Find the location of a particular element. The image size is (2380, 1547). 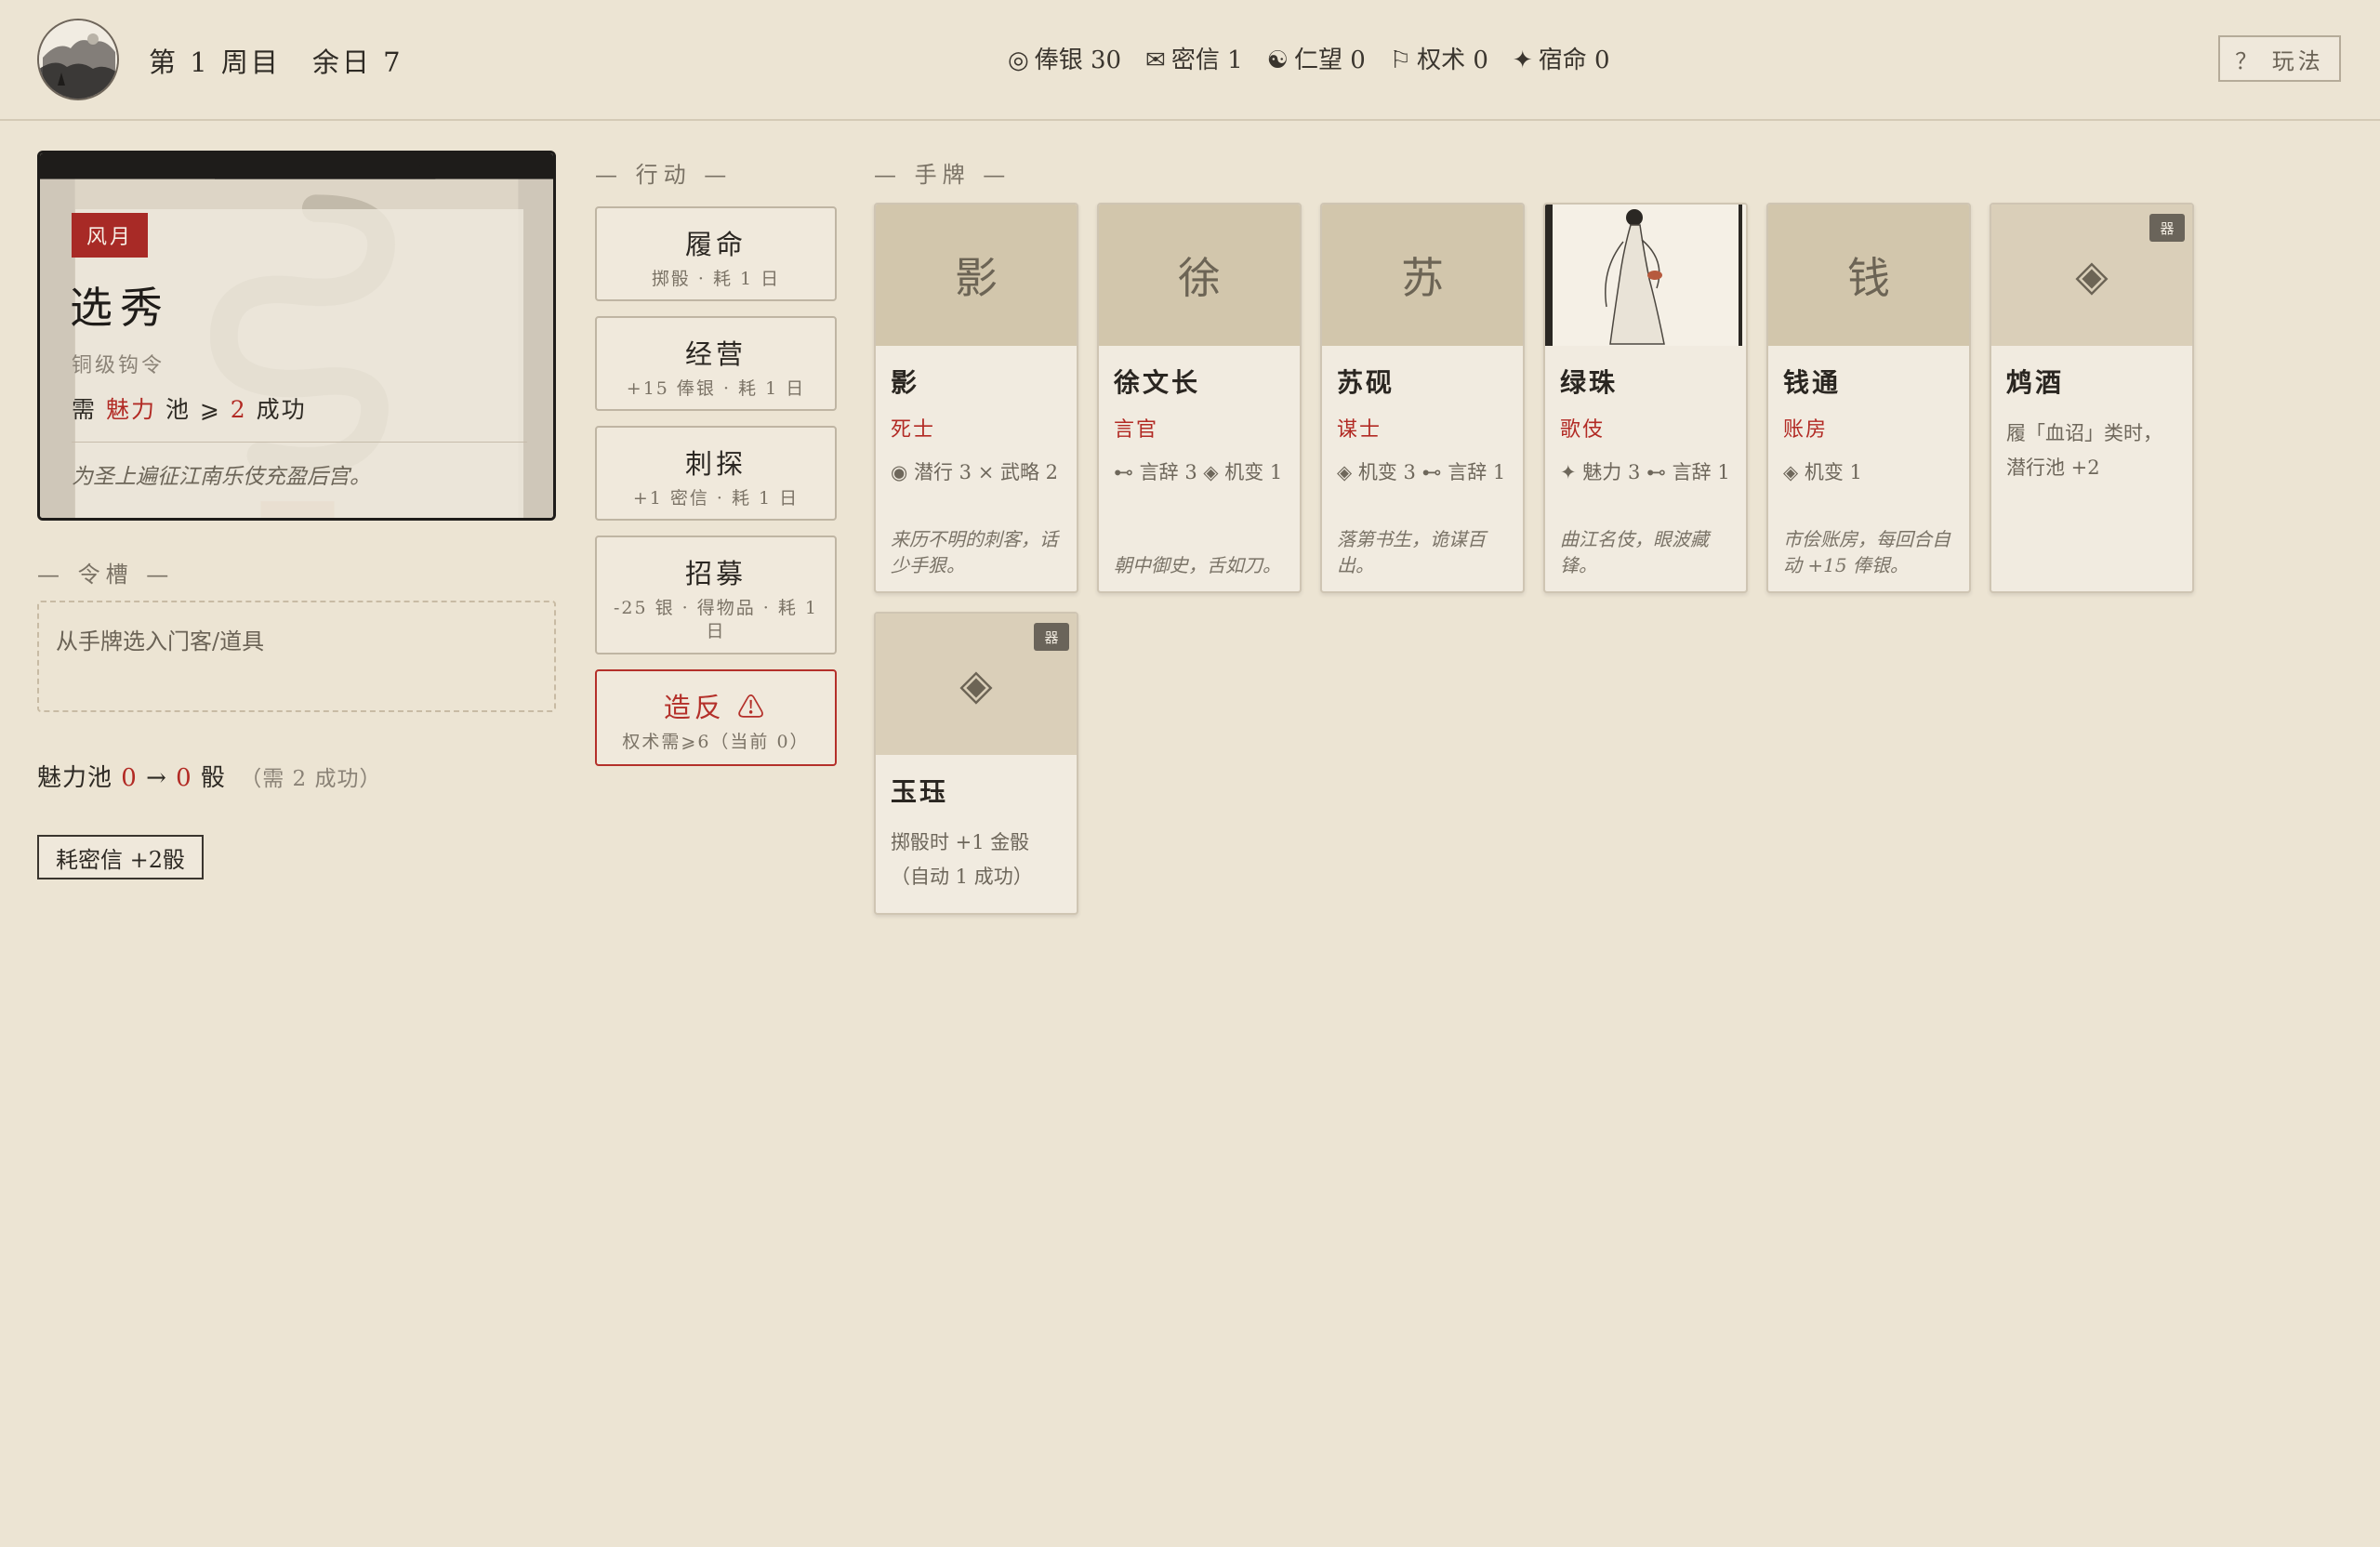

silver-icon: ◎ is located at coordinates (1018, 60).